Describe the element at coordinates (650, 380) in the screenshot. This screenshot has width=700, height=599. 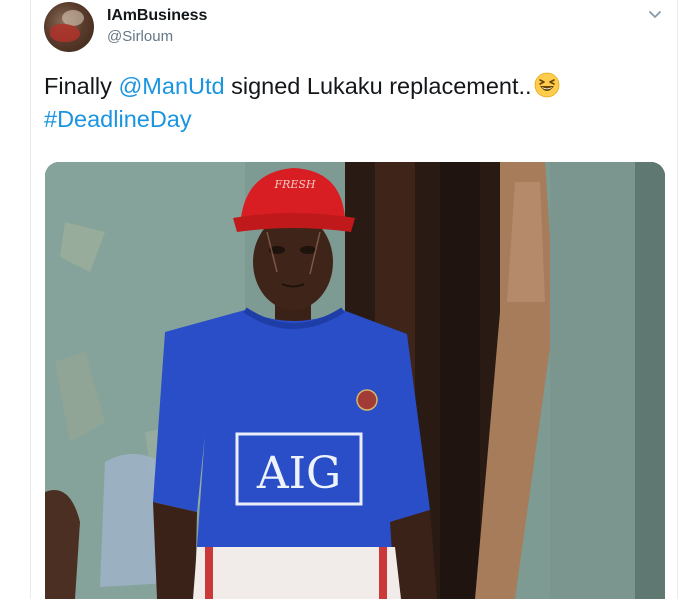
I see `wall-right-shadow` at that location.